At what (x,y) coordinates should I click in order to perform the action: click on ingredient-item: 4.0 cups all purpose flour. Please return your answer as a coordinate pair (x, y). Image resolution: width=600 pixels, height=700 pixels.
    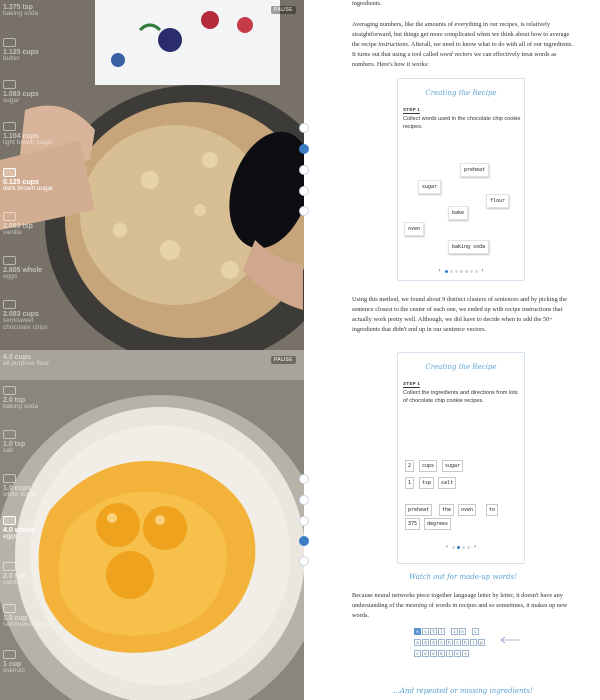
    Looking at the image, I should click on (26, 361).